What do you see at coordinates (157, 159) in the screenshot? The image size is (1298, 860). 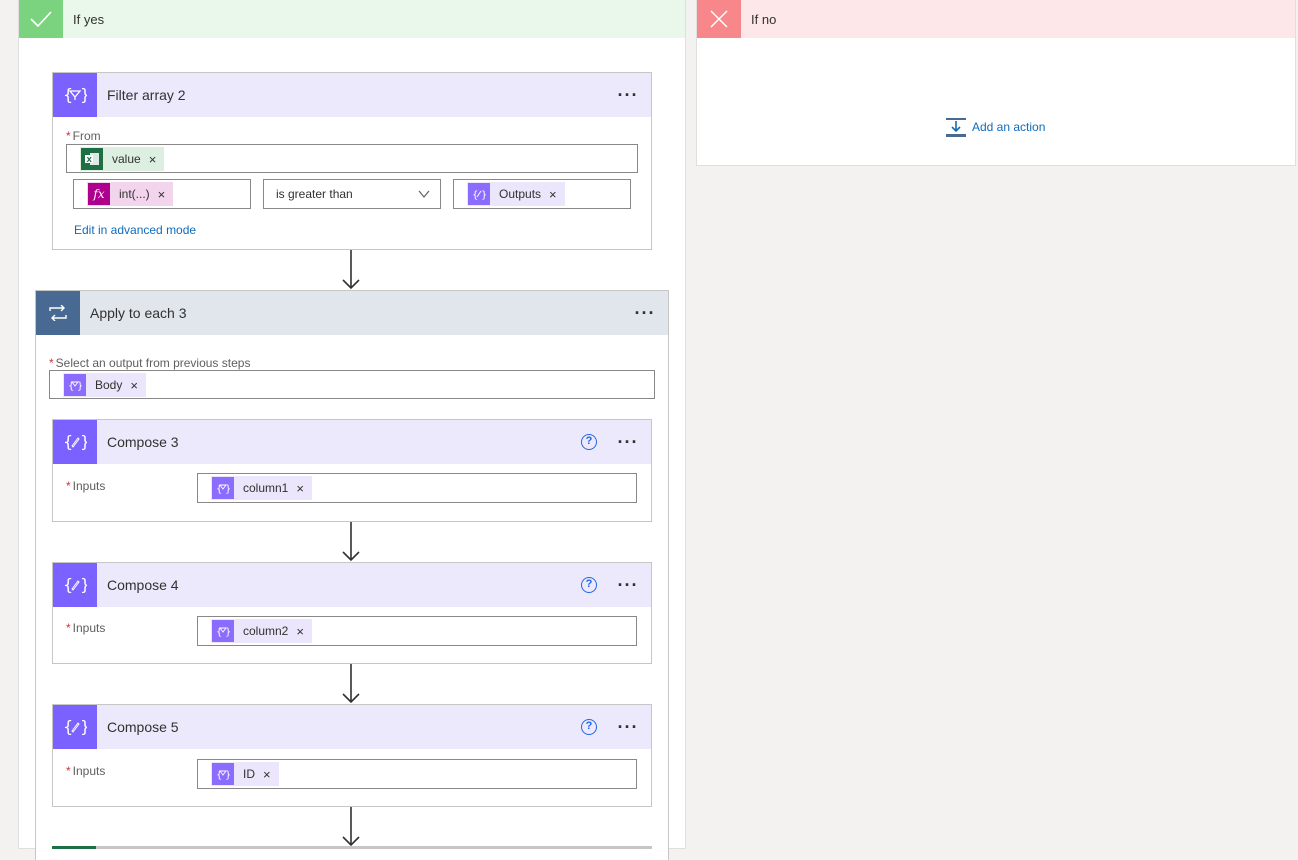 I see `remove-value-token-button: ×` at bounding box center [157, 159].